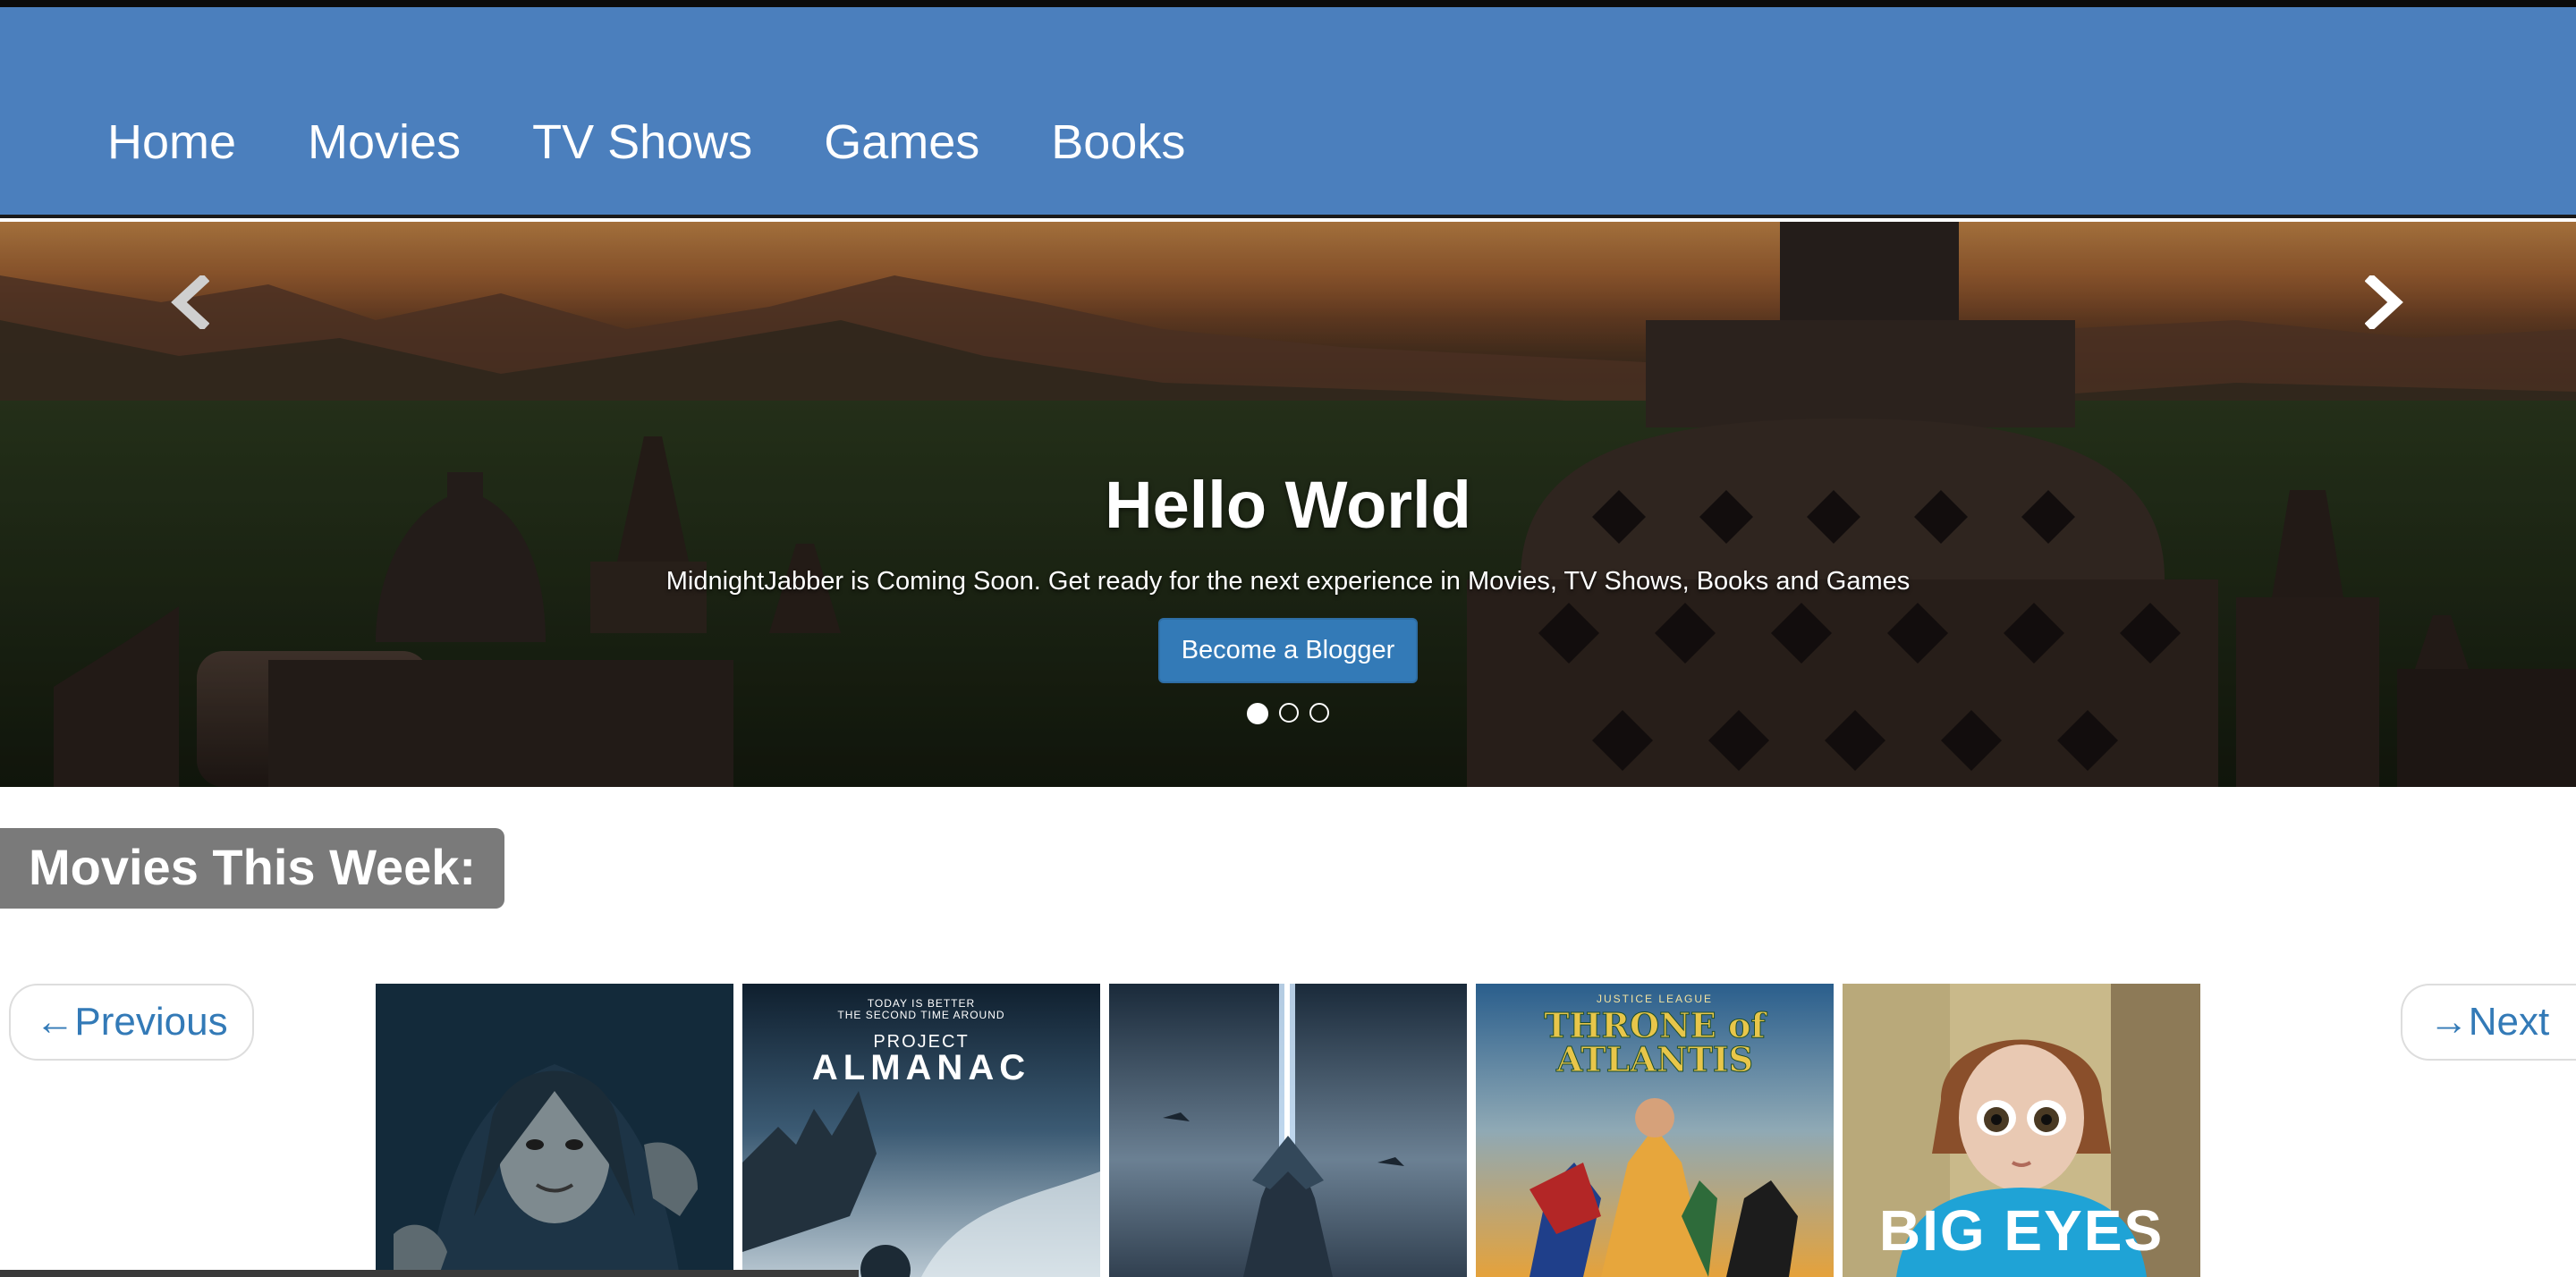 The height and width of the screenshot is (1277, 2576). Describe the element at coordinates (921, 1067) in the screenshot. I see `poster-title: ALMANAC` at that location.